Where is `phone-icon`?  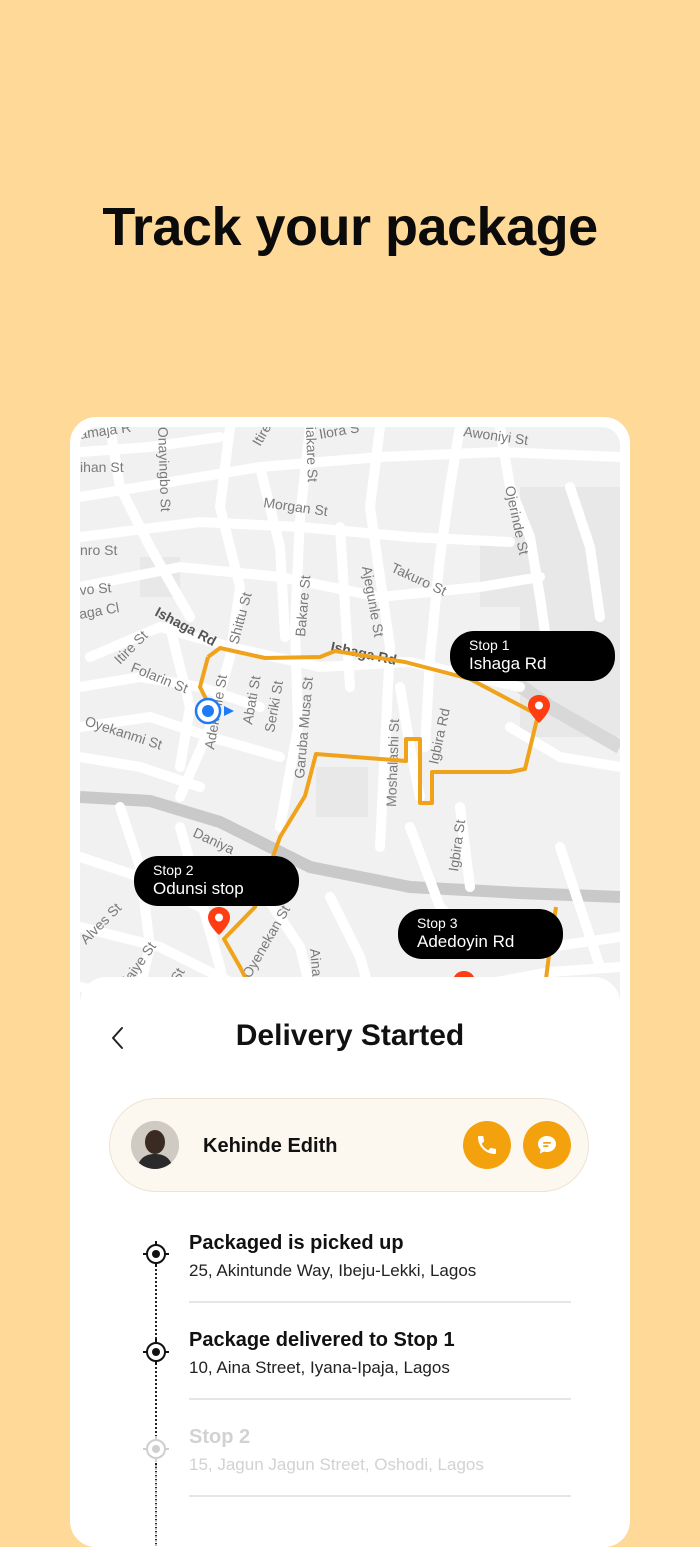
phone-icon is located at coordinates (487, 1145).